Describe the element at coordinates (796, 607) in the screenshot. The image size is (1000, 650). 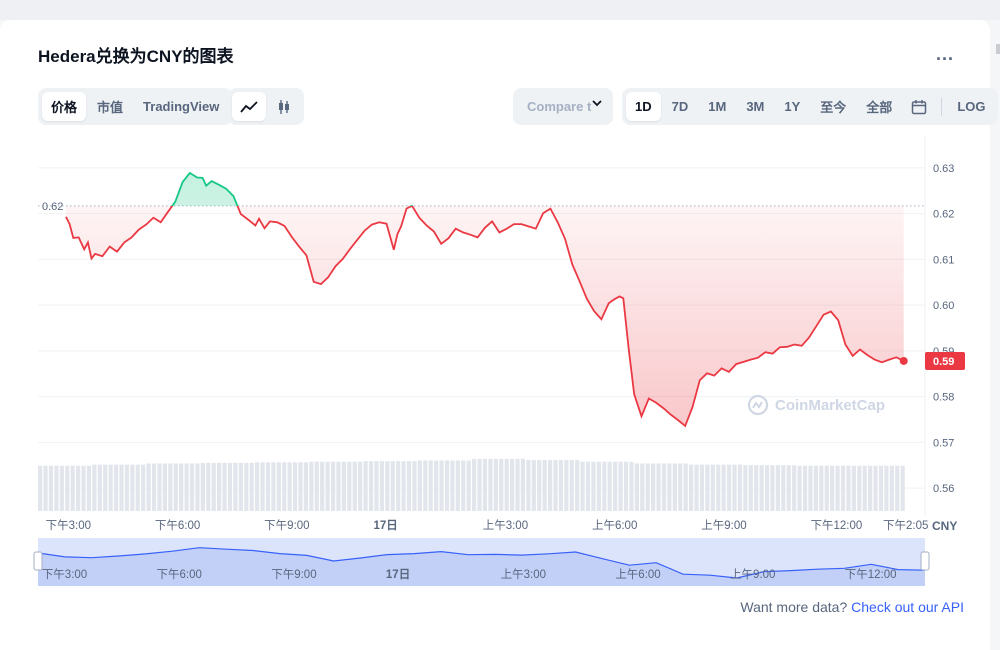
I see `footer-text: Want more data?` at that location.